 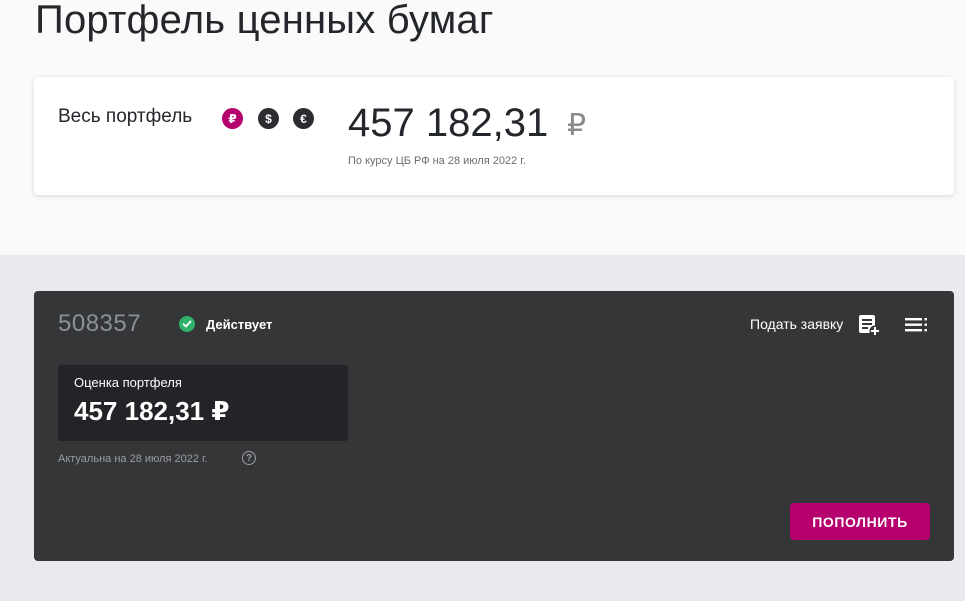 What do you see at coordinates (577, 125) in the screenshot?
I see `total-currency-sign: ₽` at bounding box center [577, 125].